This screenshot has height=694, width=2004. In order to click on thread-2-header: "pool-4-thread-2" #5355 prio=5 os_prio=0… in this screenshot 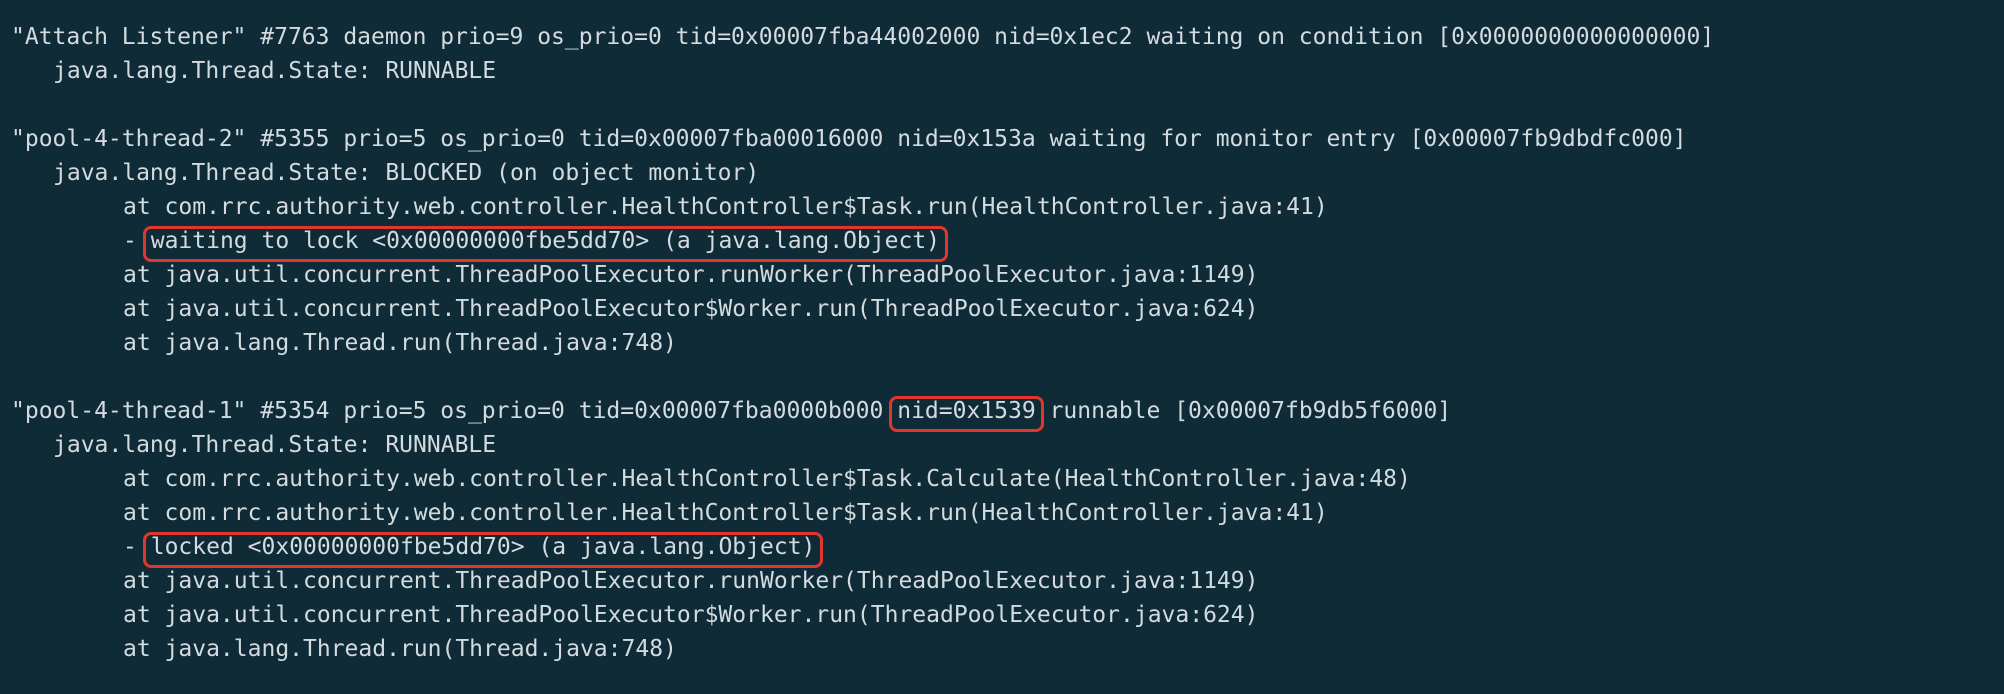, I will do `click(849, 139)`.